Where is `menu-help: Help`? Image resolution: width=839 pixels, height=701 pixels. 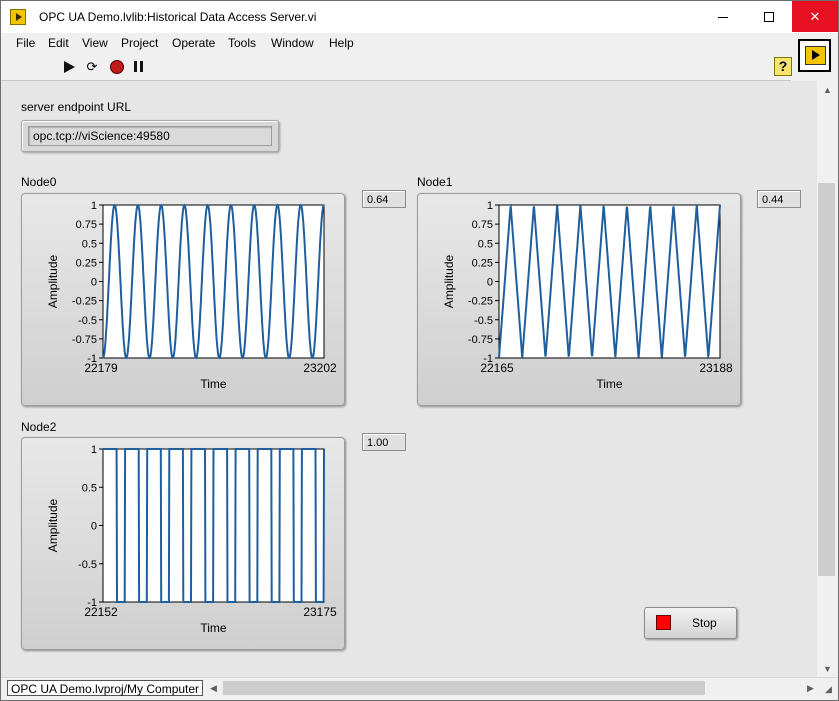 menu-help: Help is located at coordinates (341, 43).